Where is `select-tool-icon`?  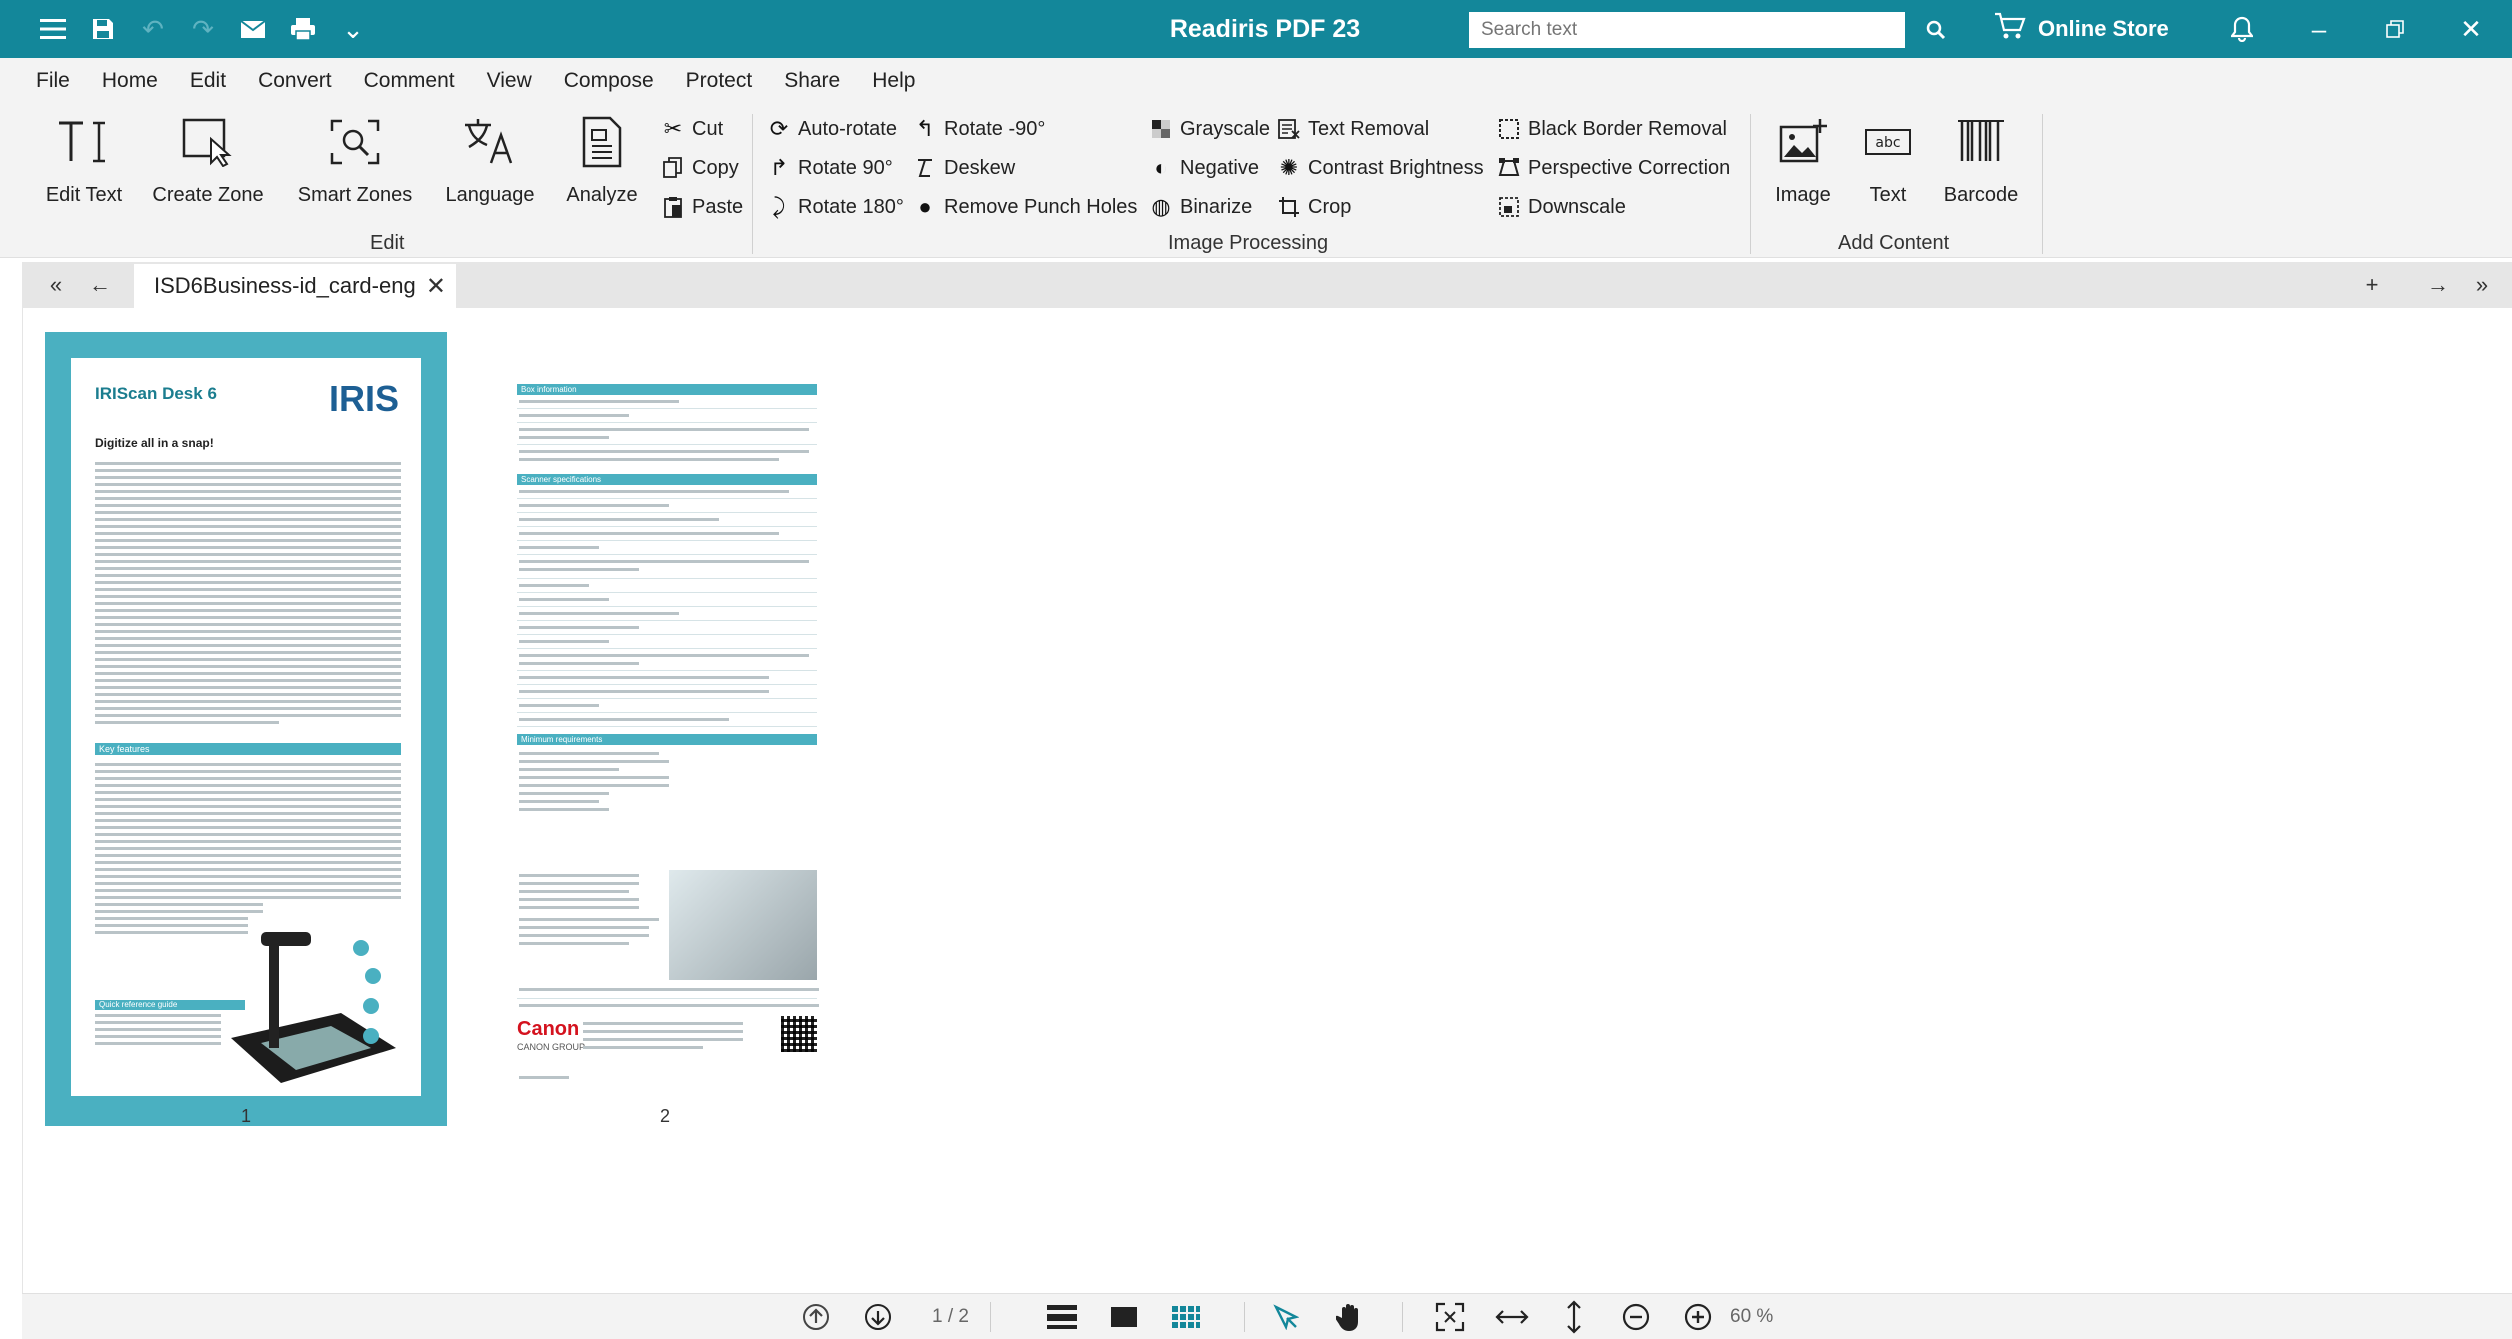 select-tool-icon is located at coordinates (1286, 1316).